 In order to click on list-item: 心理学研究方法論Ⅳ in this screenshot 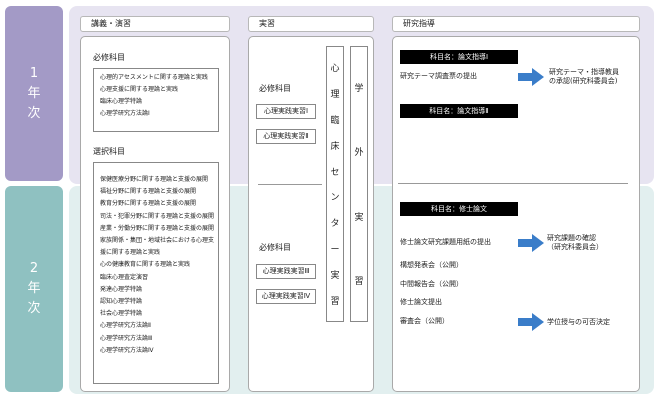, I will do `click(127, 350)`.